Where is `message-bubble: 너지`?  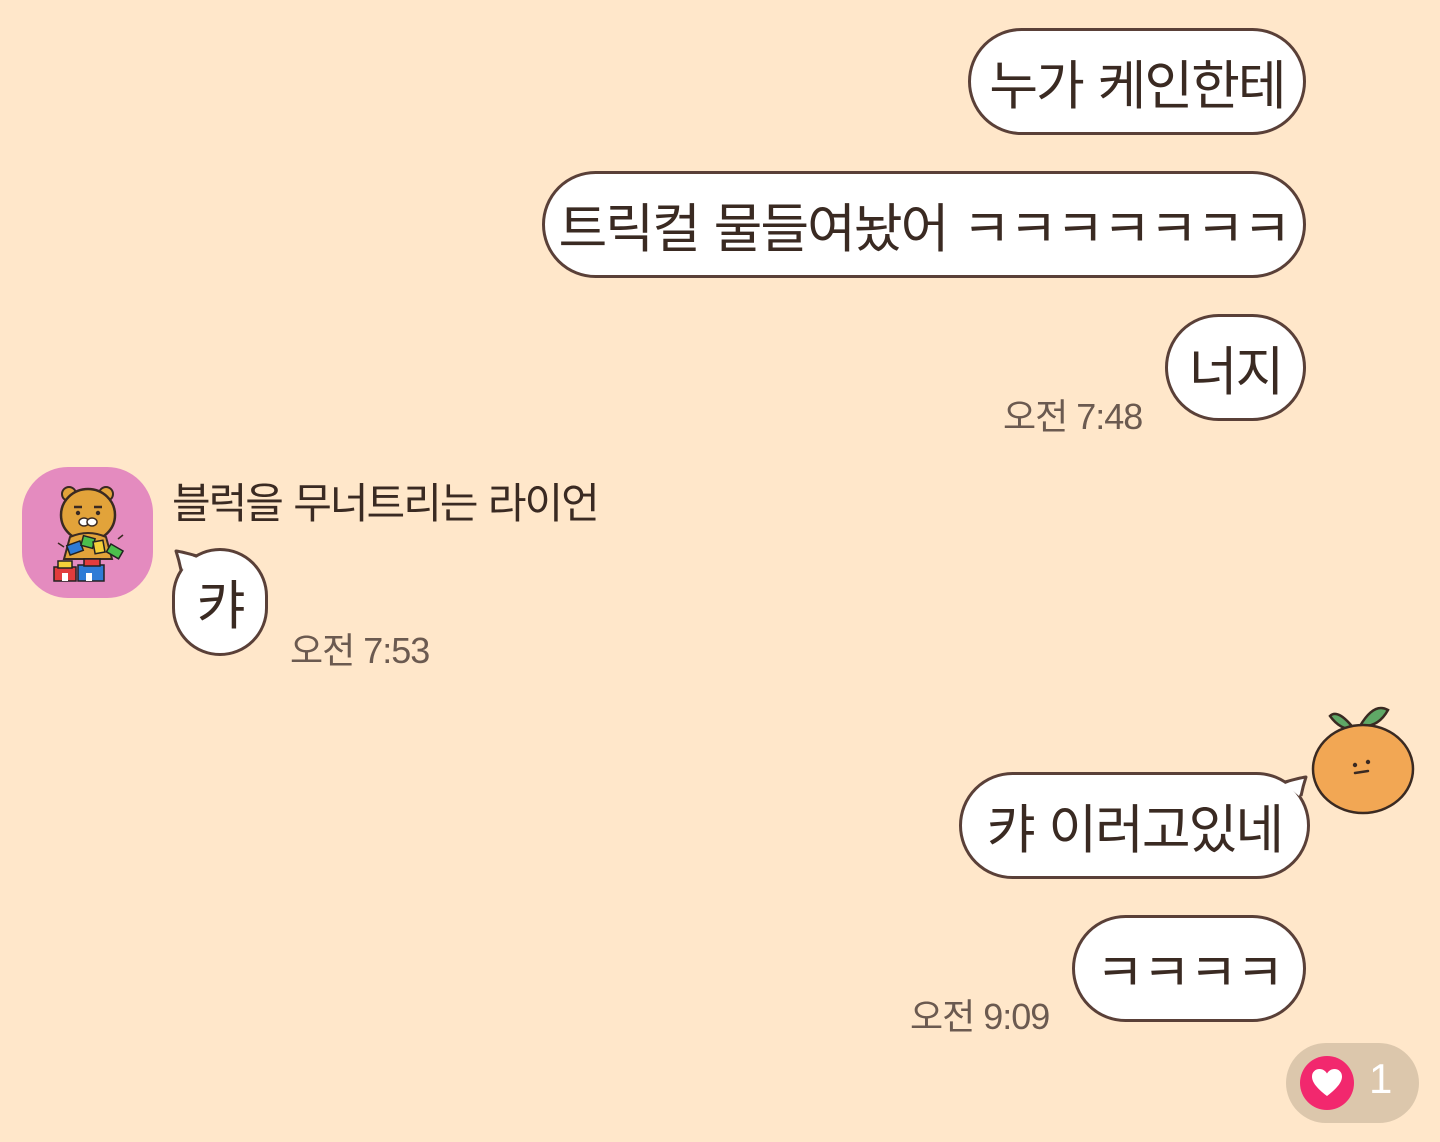 message-bubble: 너지 is located at coordinates (1235, 367).